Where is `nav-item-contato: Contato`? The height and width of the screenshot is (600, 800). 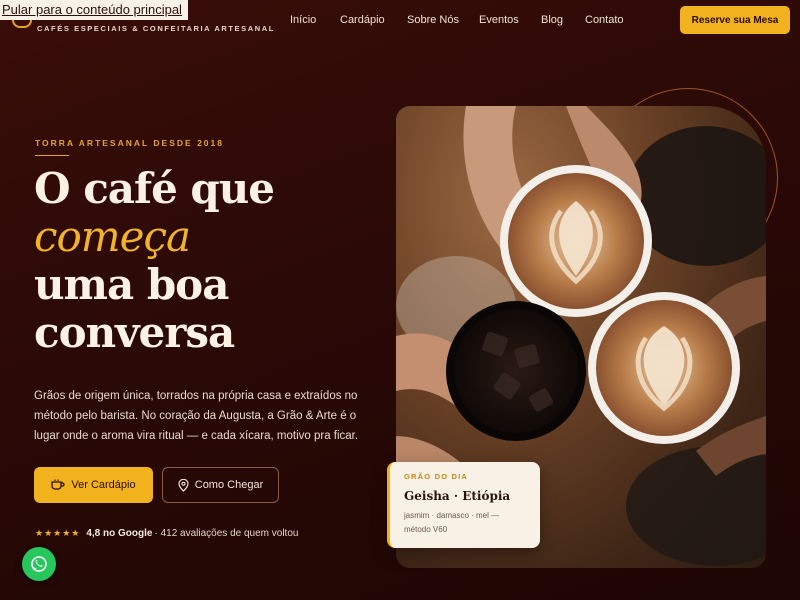 nav-item-contato: Contato is located at coordinates (604, 20).